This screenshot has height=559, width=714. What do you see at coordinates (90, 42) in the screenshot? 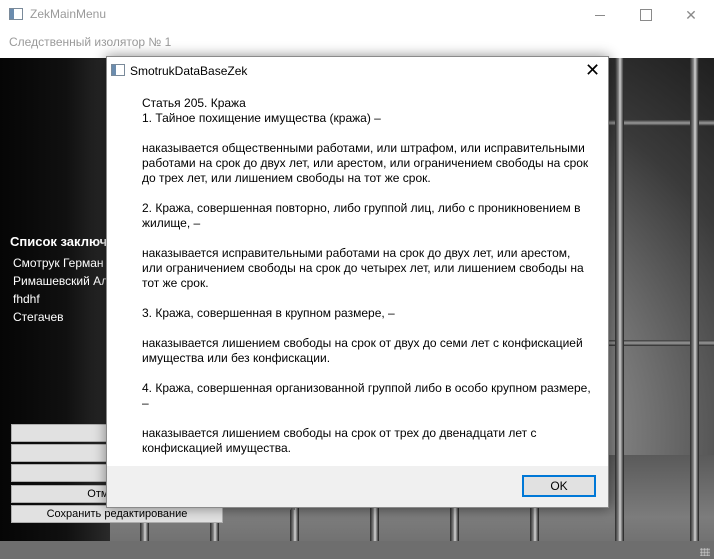
I see `menu-item-isolator: Следственный изолятор № 1` at bounding box center [90, 42].